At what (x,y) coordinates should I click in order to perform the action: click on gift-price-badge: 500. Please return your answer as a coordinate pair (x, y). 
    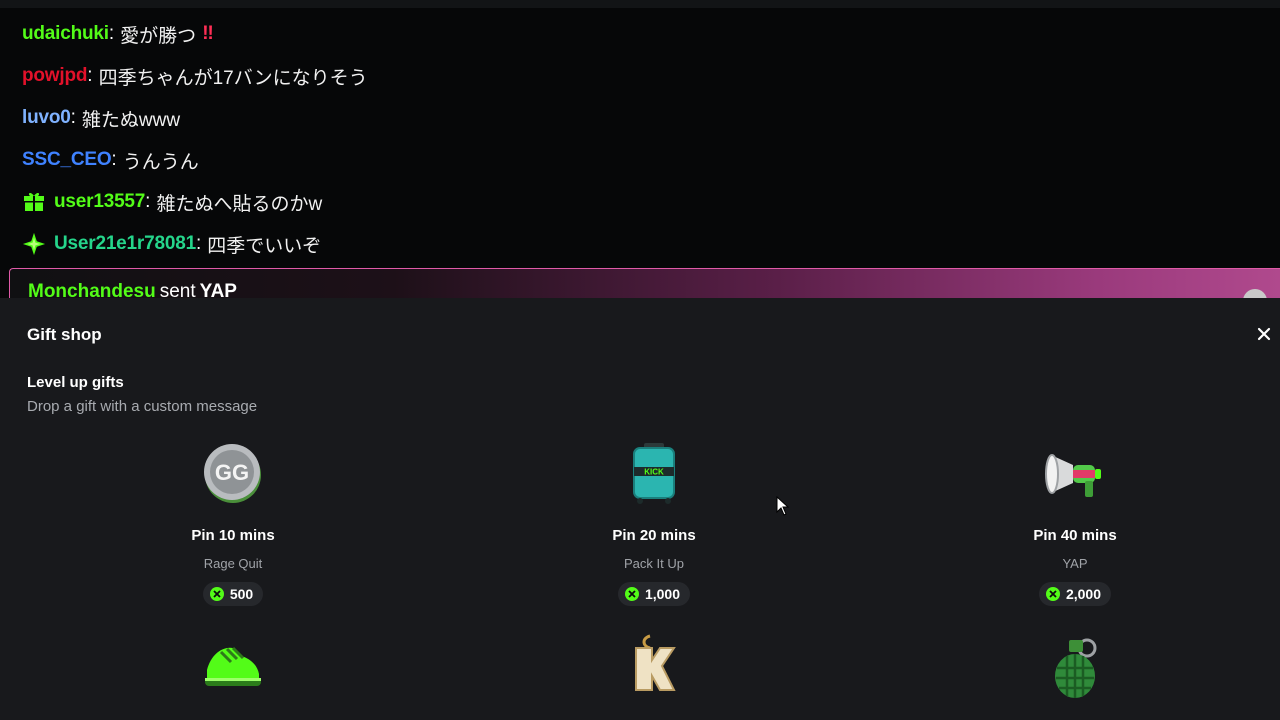
    Looking at the image, I should click on (233, 594).